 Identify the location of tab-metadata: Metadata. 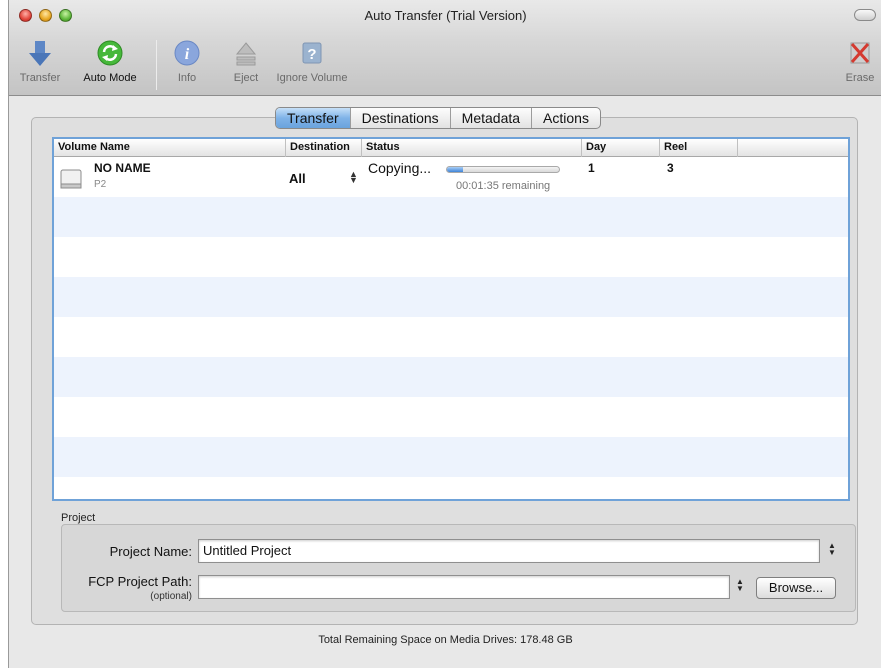
(492, 118).